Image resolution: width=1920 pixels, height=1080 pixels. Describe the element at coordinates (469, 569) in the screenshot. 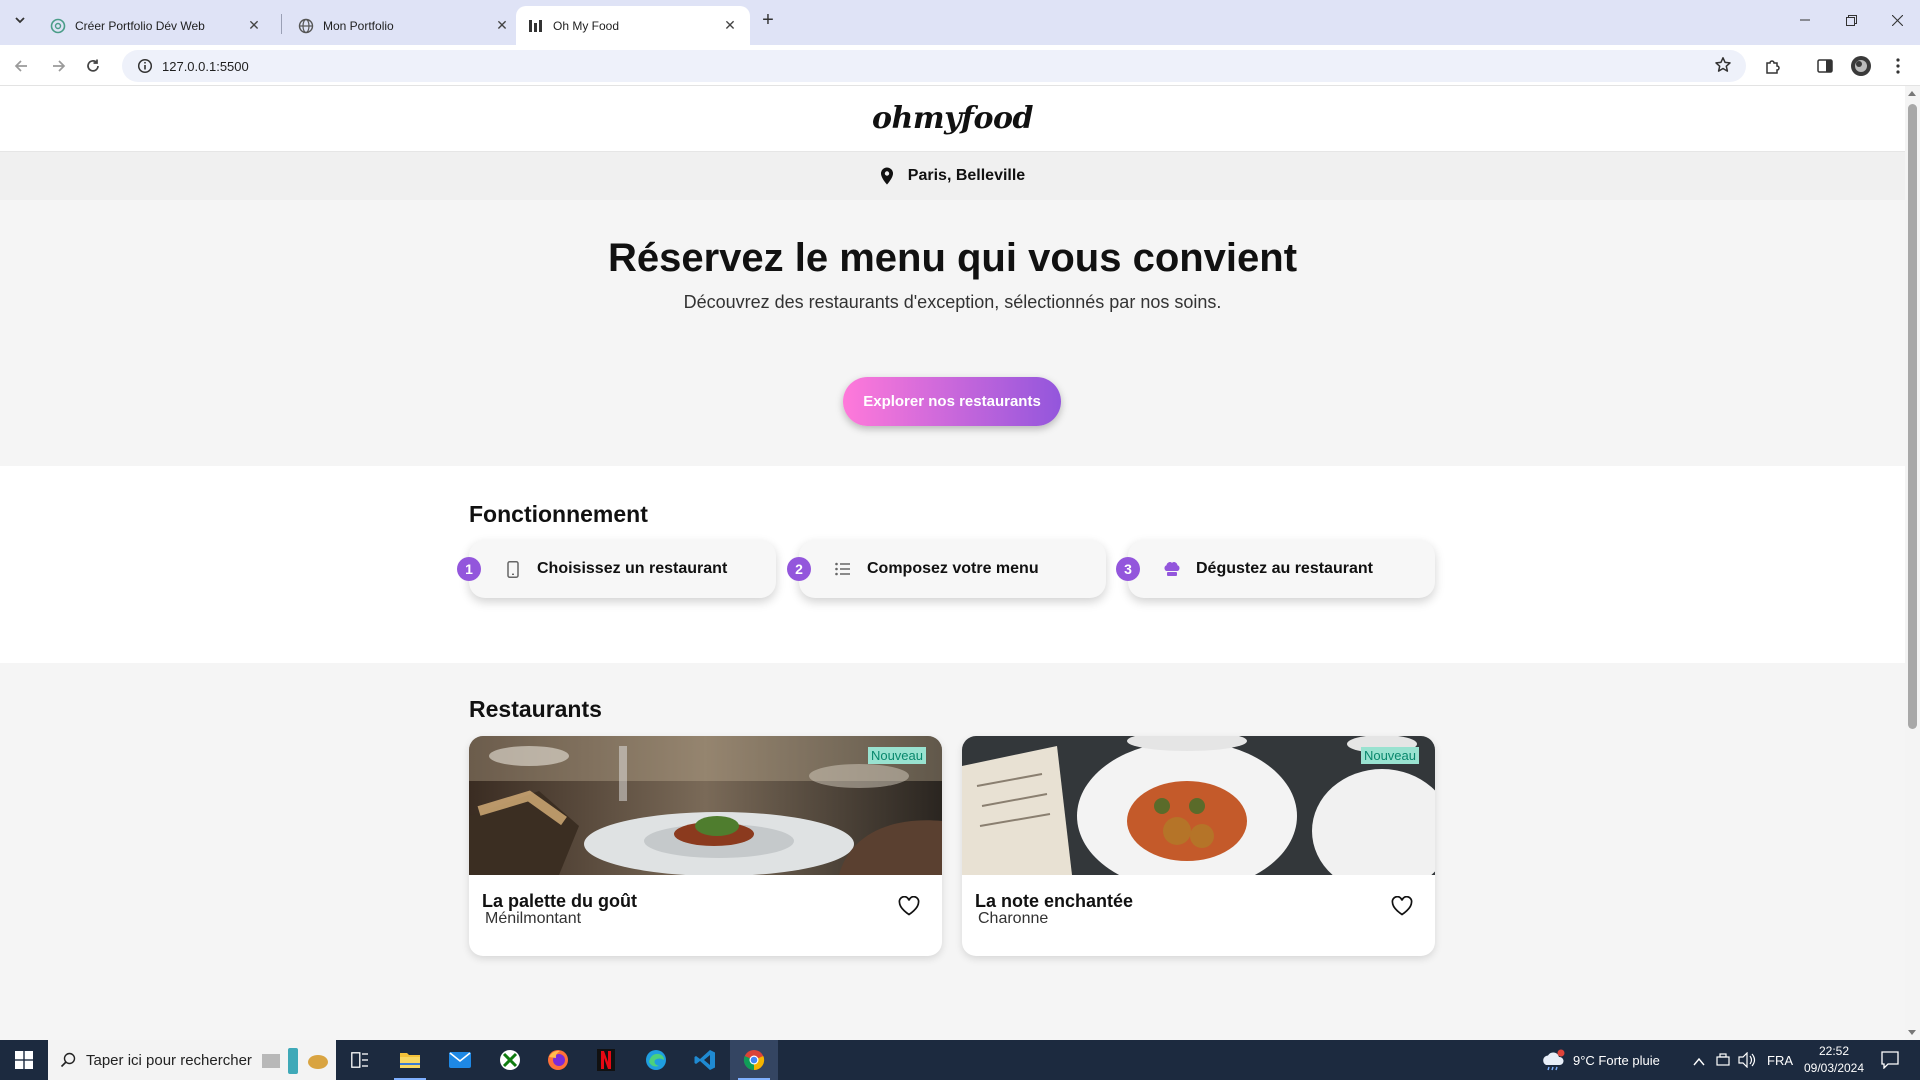

I see `step-number-badge: 1` at that location.